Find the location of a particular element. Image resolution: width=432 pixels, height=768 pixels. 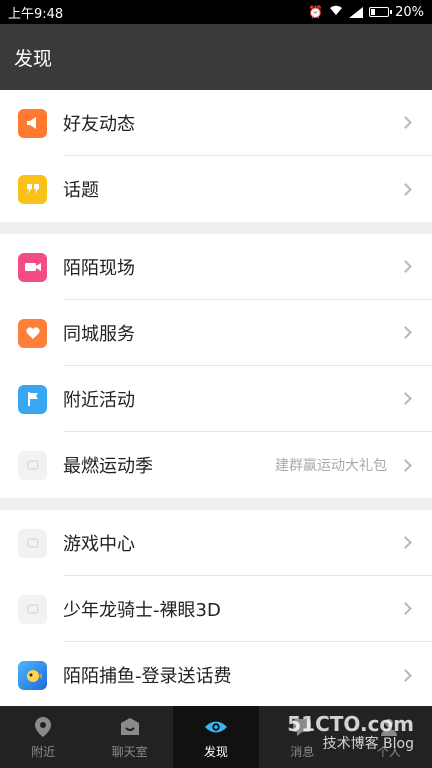

menu-item-sports-season: 最燃运动季 建群赢运动大礼包 is located at coordinates (216, 465).